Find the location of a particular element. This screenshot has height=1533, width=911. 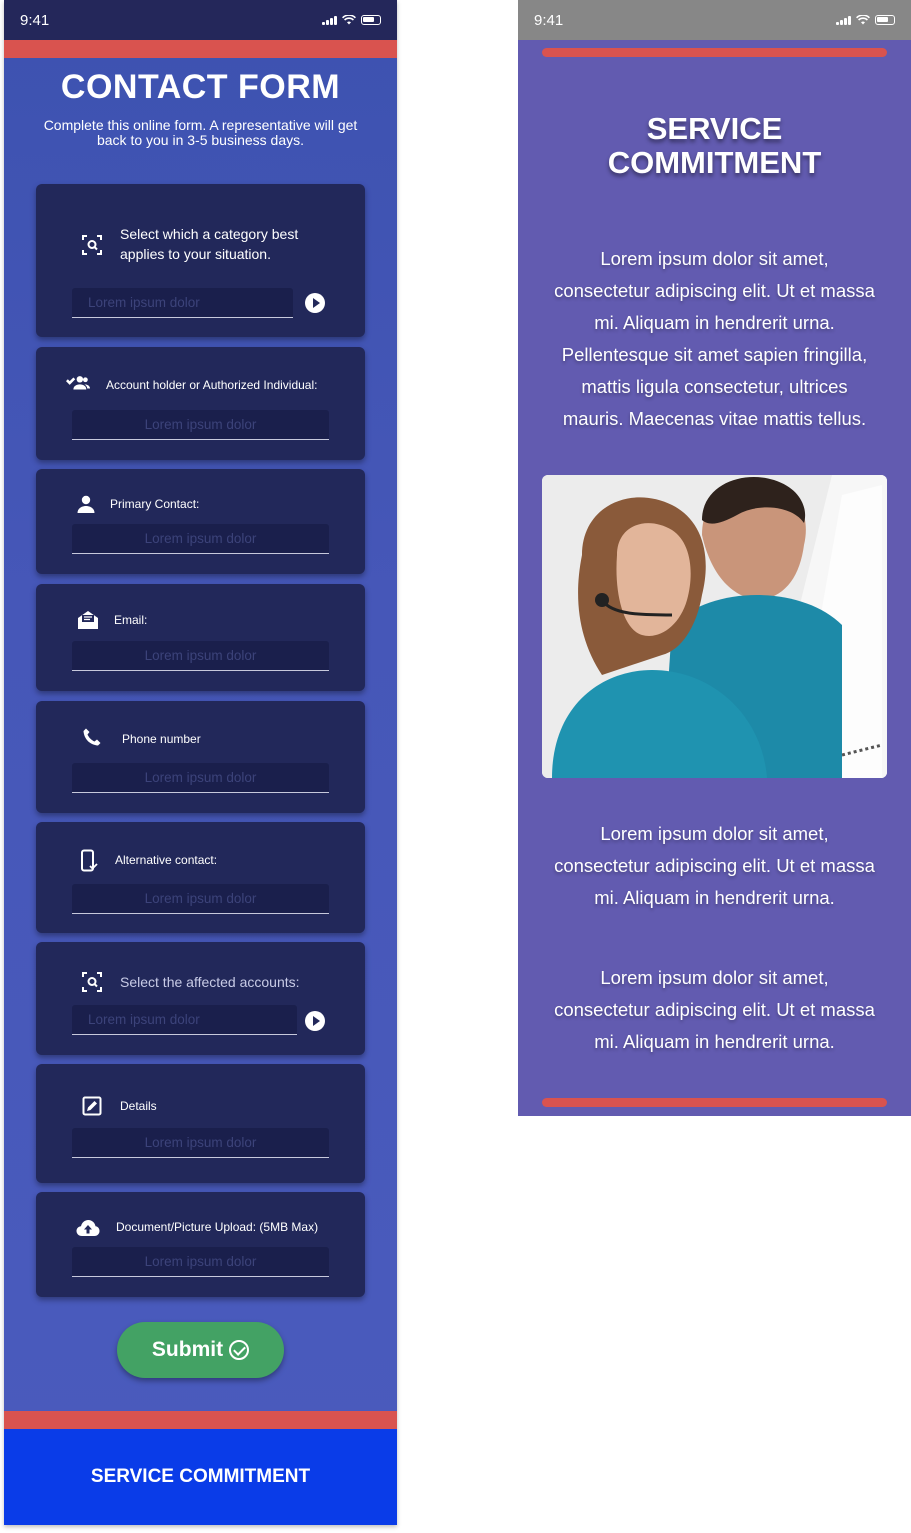

alternative-contact-input: Lorem ipsum dolor is located at coordinates (200, 899).